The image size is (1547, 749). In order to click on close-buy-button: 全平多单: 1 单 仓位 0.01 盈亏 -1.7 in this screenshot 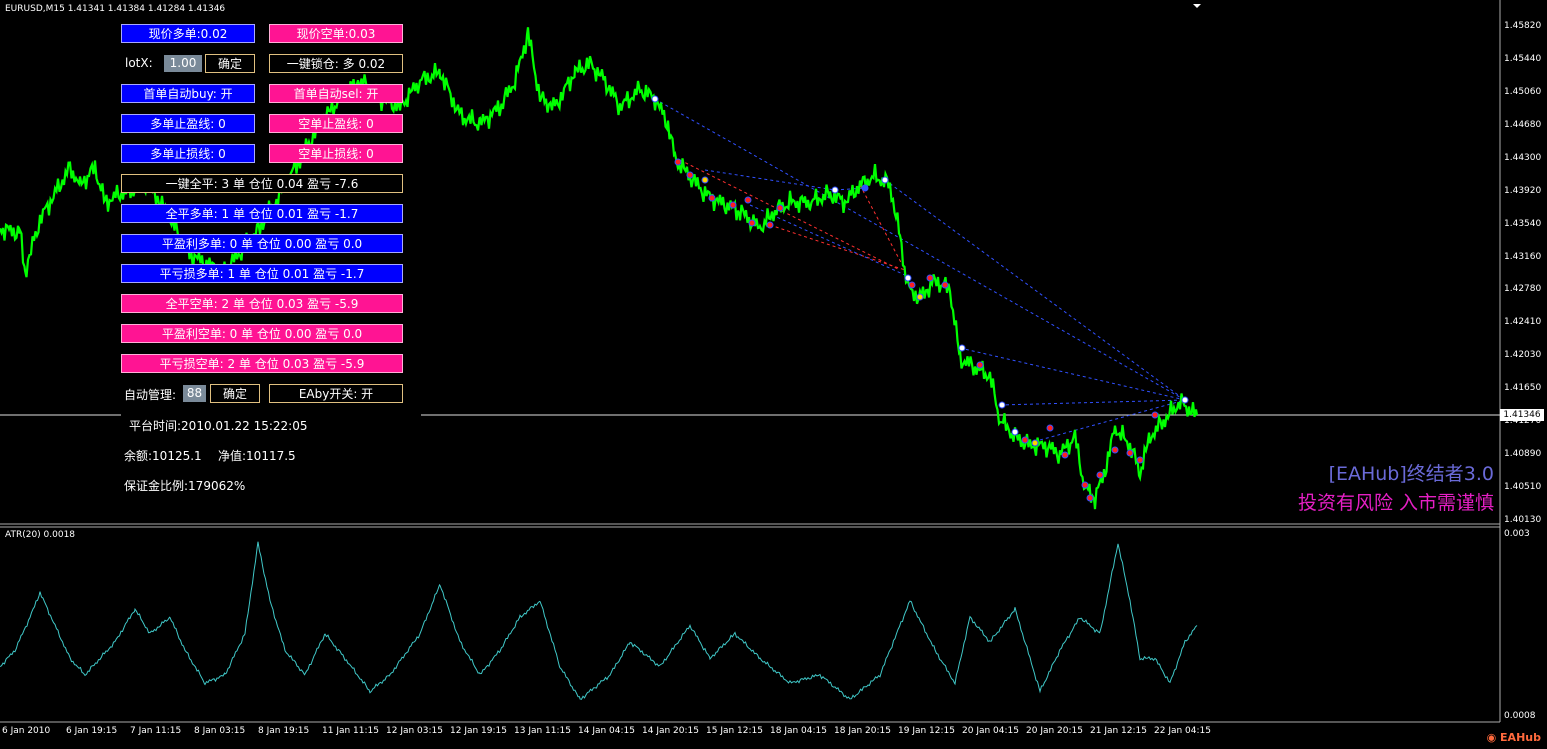, I will do `click(262, 213)`.